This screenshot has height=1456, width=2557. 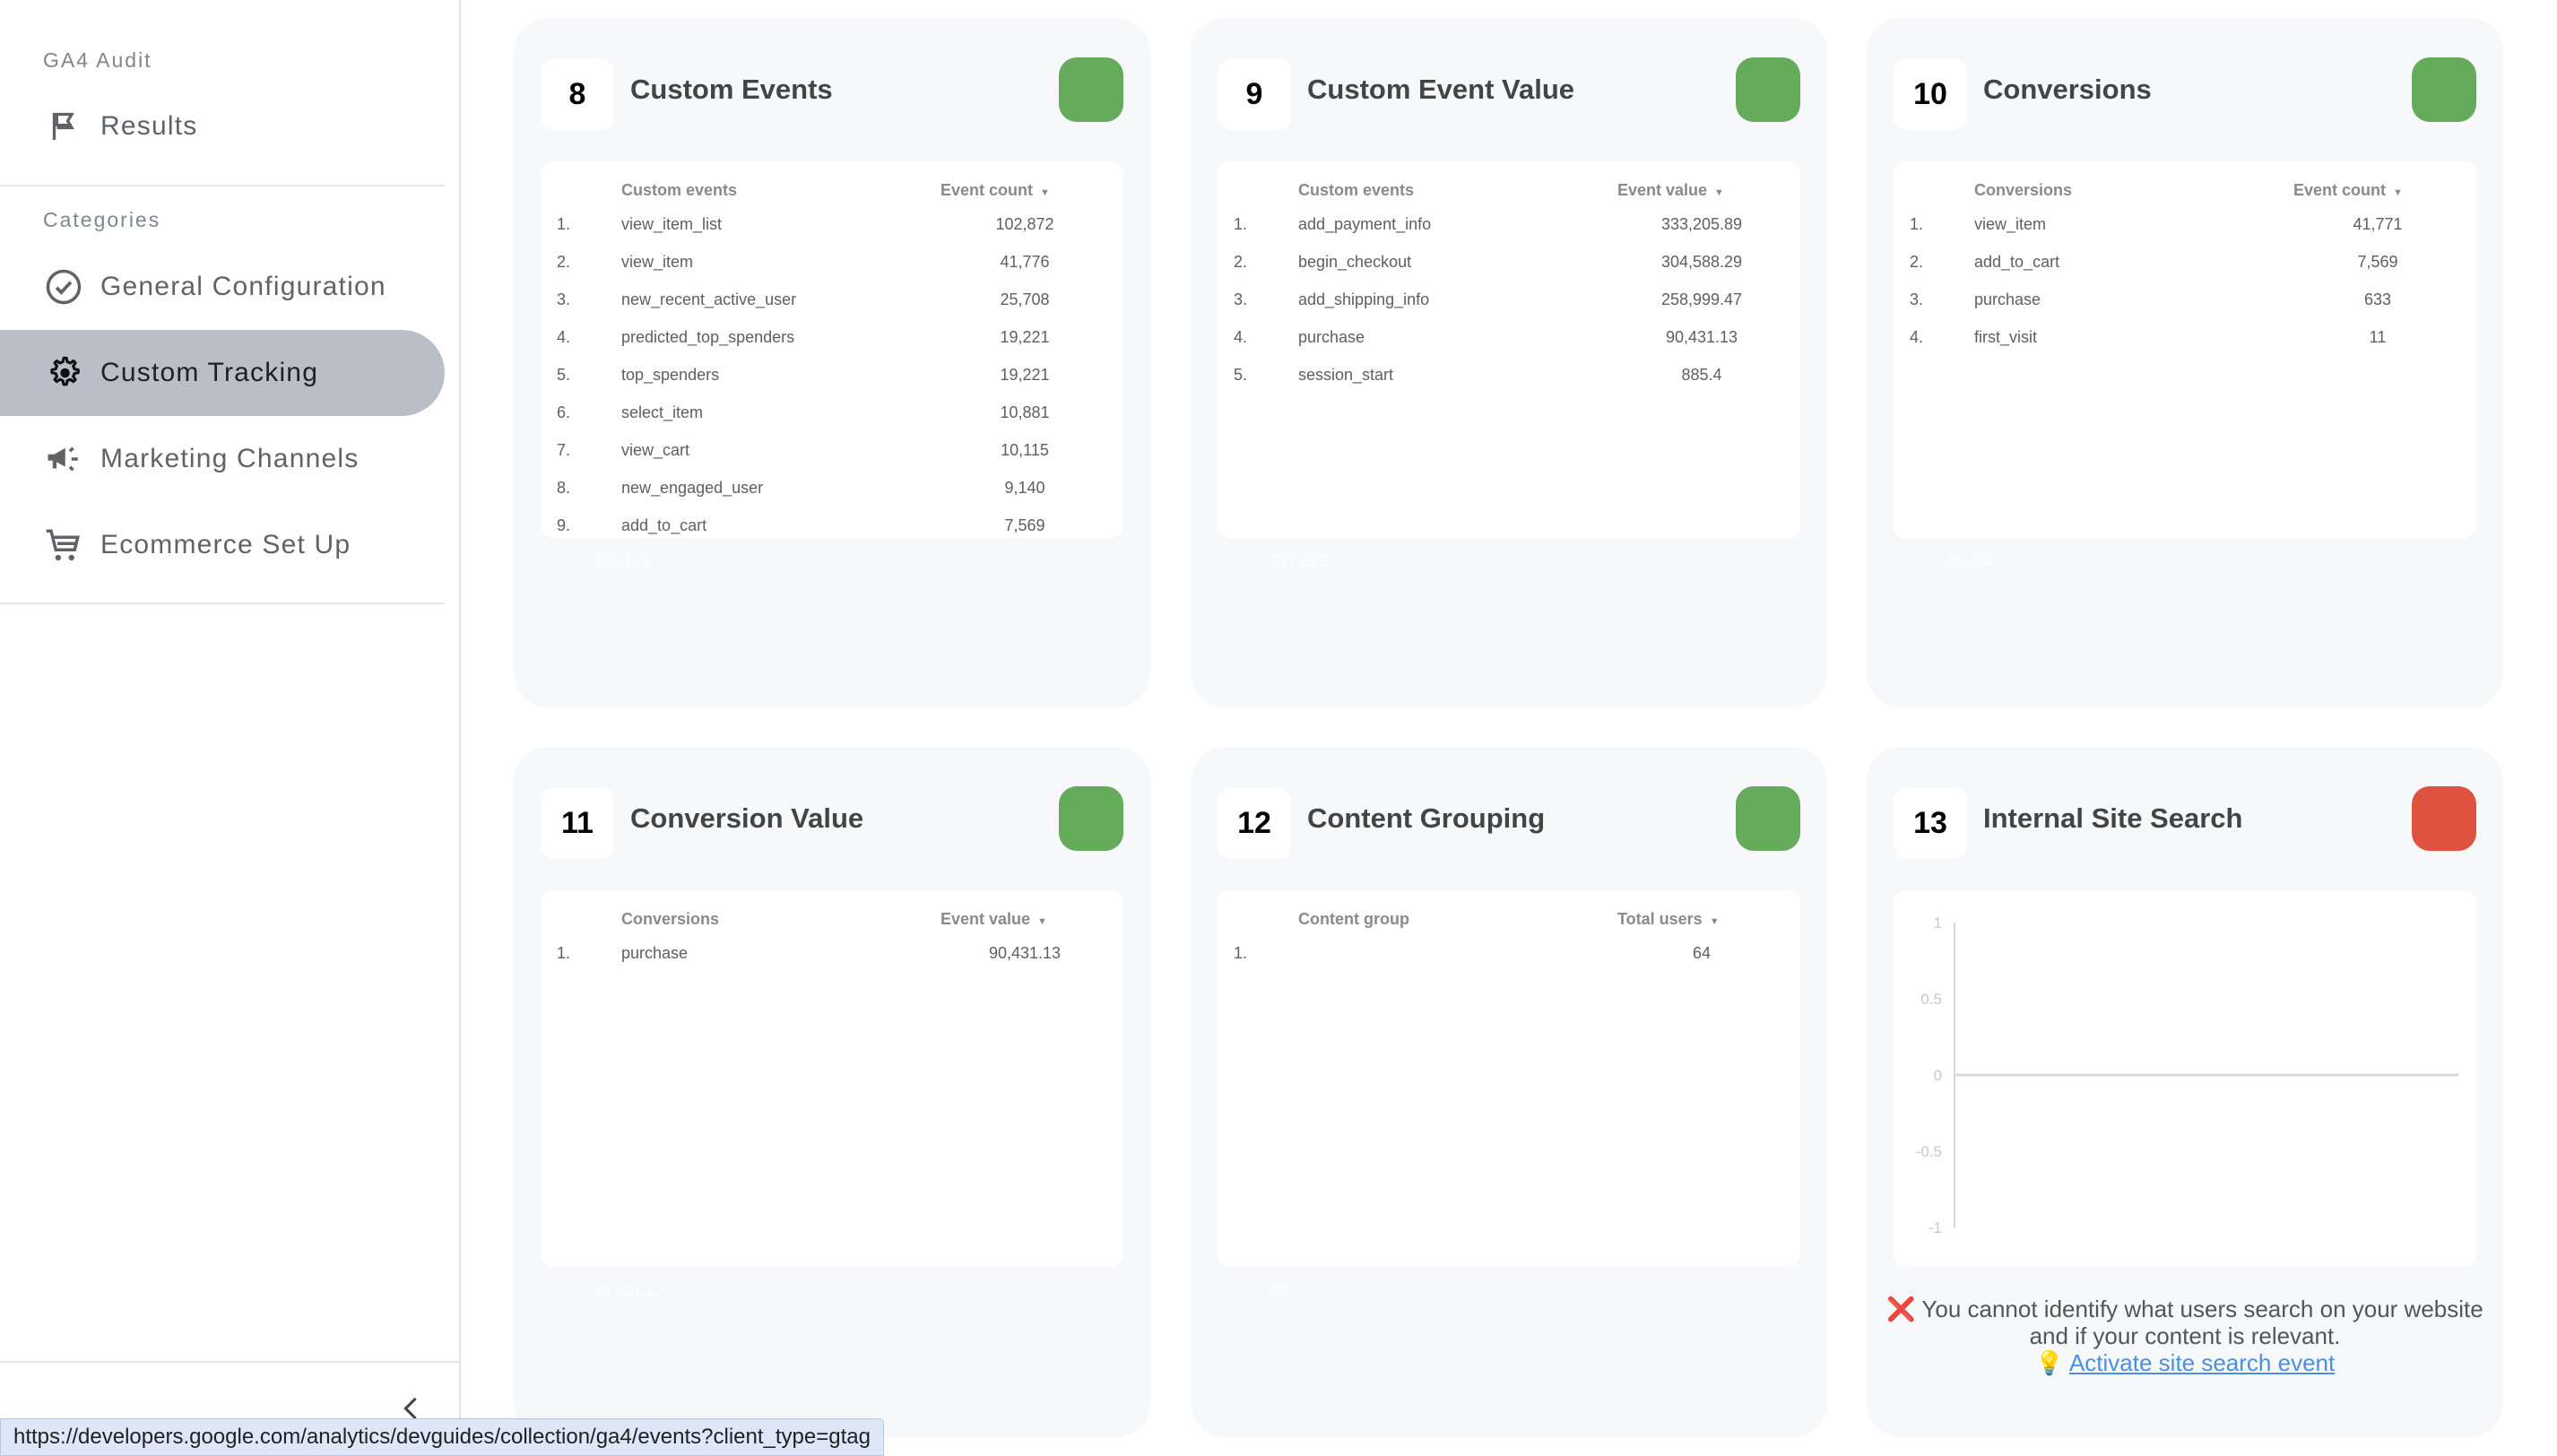 I want to click on card-number: 13, so click(x=1931, y=823).